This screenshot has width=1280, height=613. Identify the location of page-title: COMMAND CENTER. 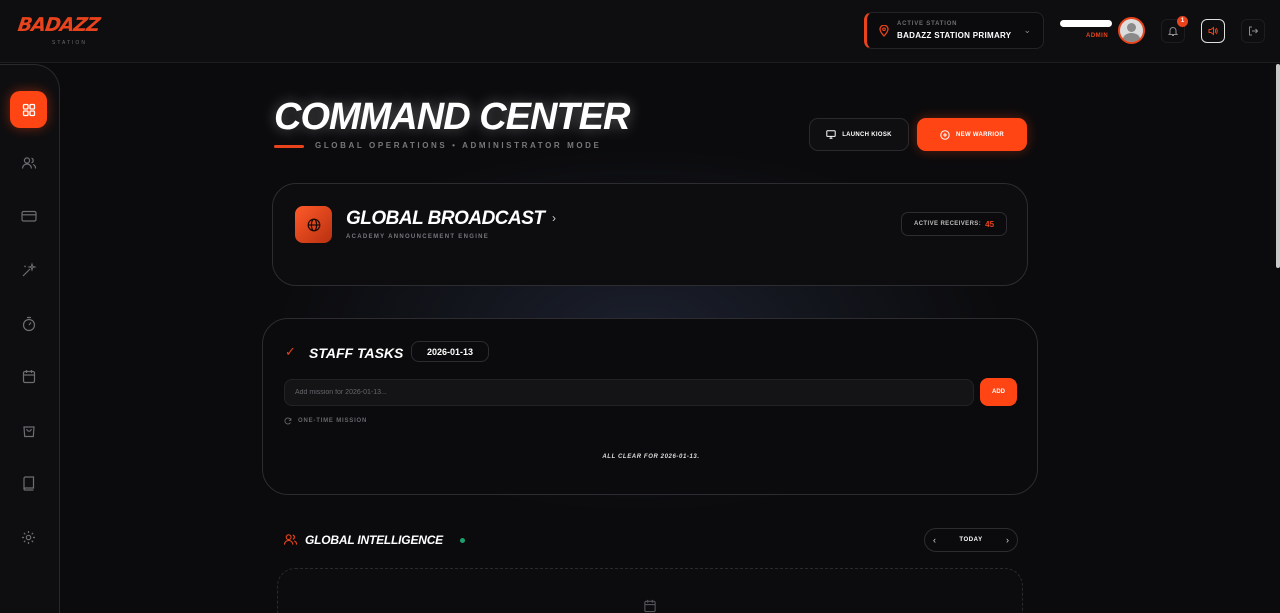
(452, 117).